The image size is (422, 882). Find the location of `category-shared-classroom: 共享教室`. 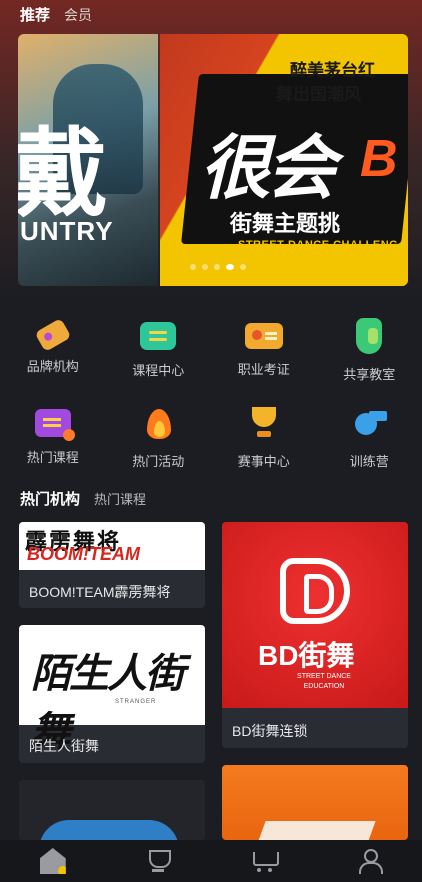

category-shared-classroom: 共享教室 is located at coordinates (369, 350).